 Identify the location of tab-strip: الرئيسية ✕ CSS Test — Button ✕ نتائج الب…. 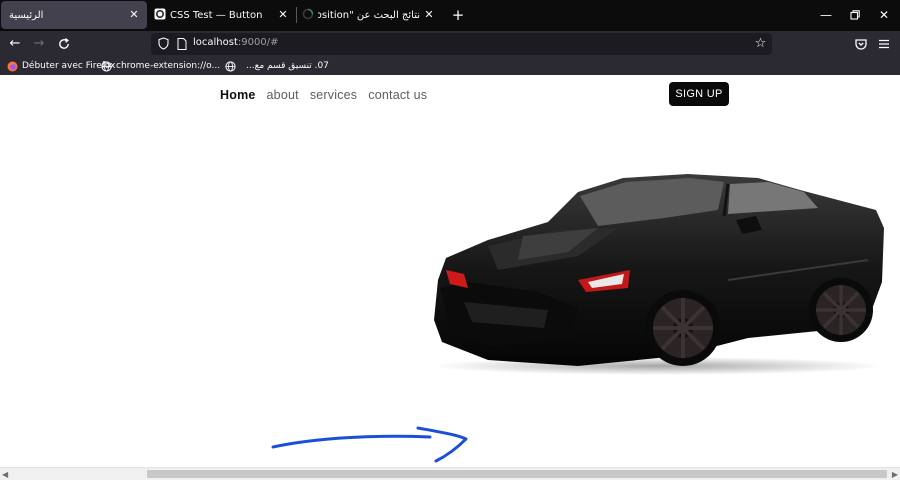
(450, 15).